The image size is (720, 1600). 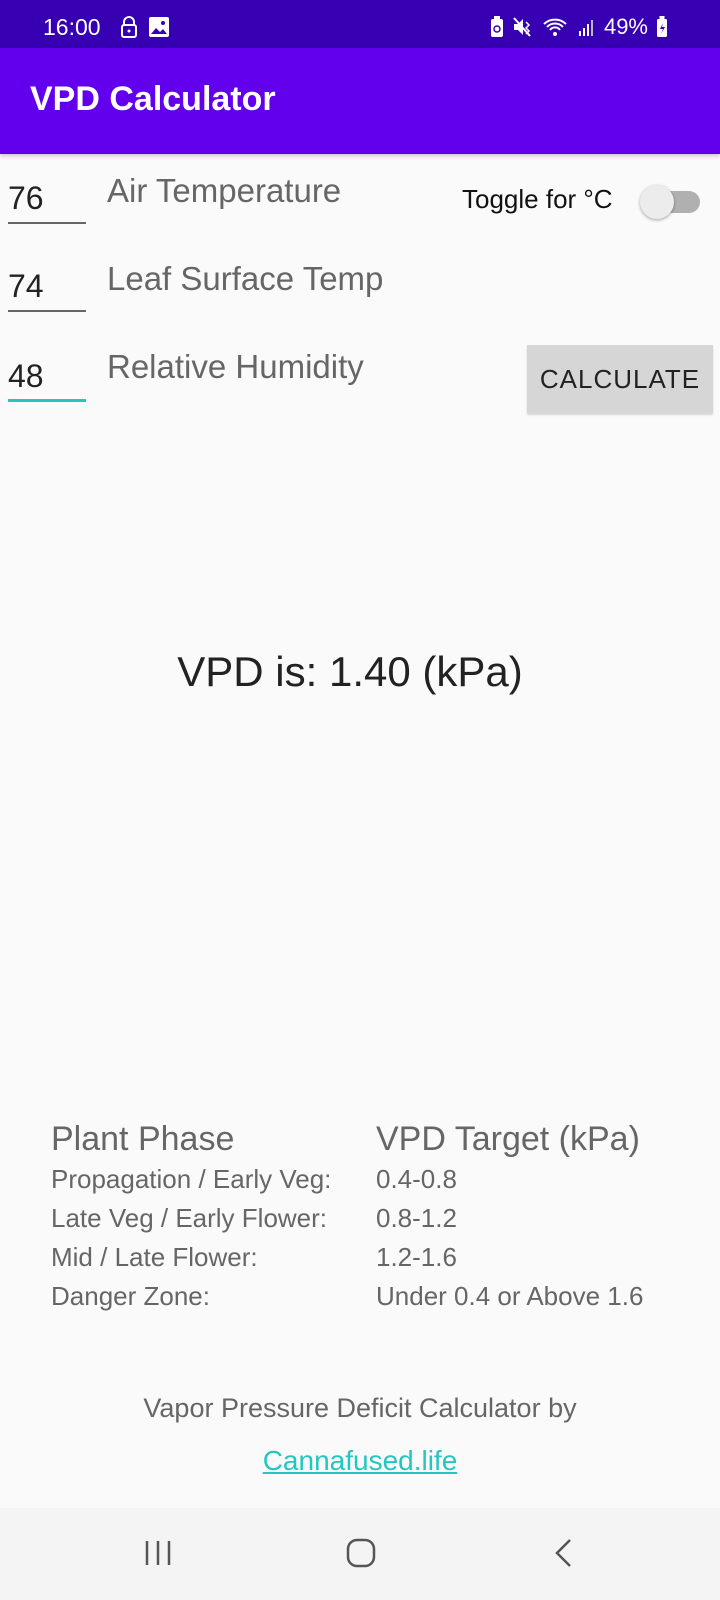 What do you see at coordinates (555, 27) in the screenshot?
I see `wifi-icon` at bounding box center [555, 27].